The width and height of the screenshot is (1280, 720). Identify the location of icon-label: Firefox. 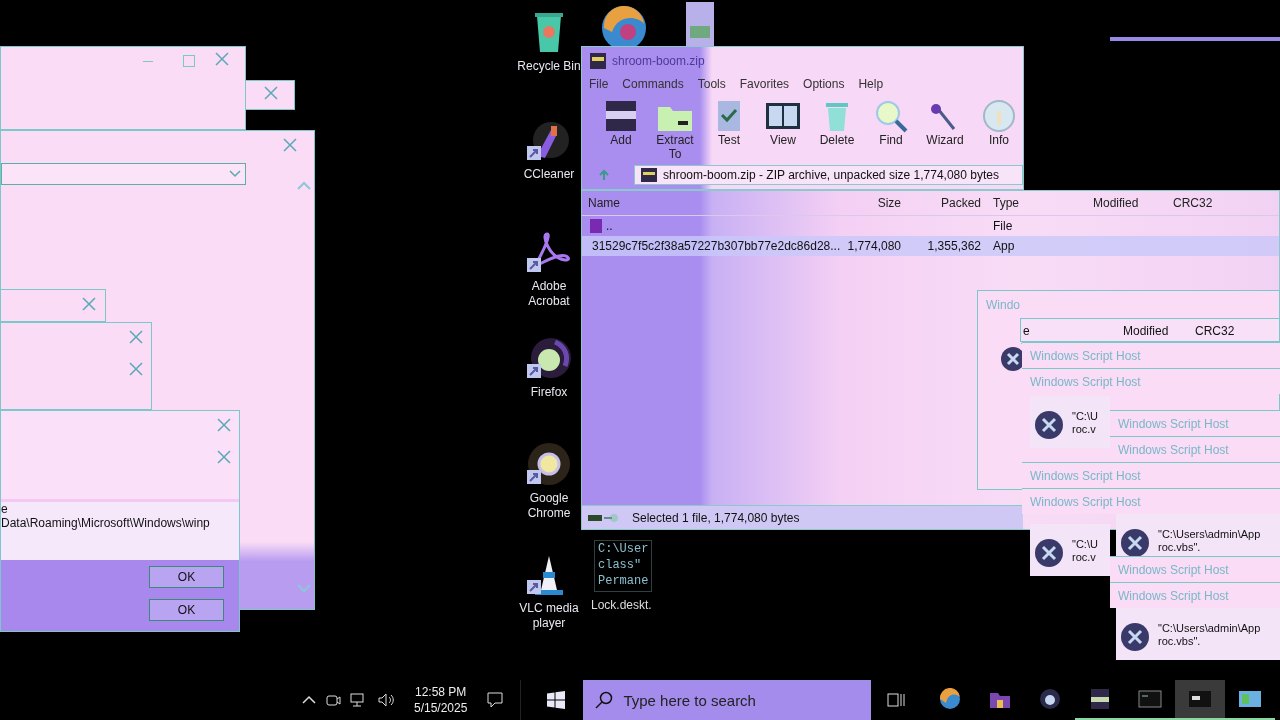
(549, 392).